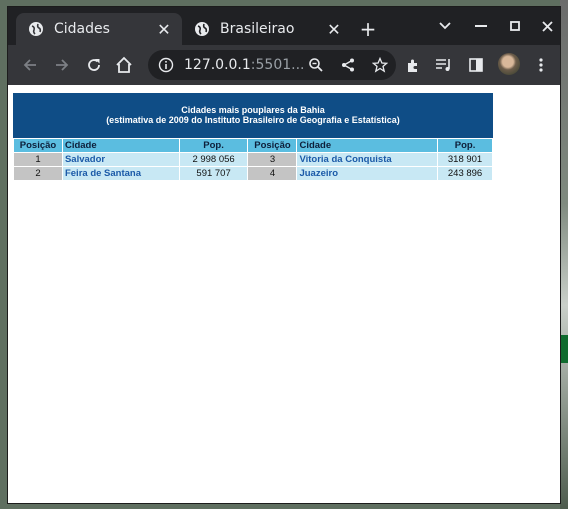 The height and width of the screenshot is (509, 568). What do you see at coordinates (62, 65) in the screenshot?
I see `forward-icon` at bounding box center [62, 65].